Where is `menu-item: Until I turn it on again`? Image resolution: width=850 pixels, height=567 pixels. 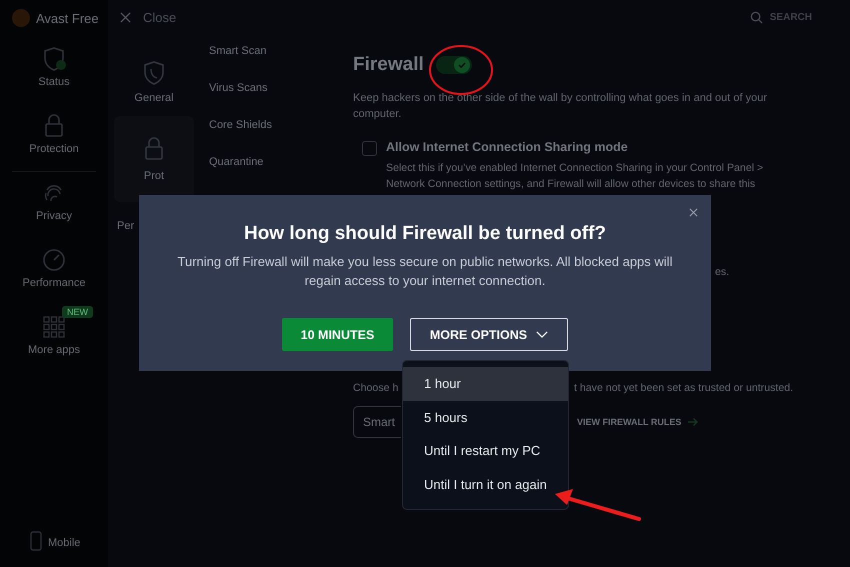
menu-item: Until I turn it on again is located at coordinates (485, 484).